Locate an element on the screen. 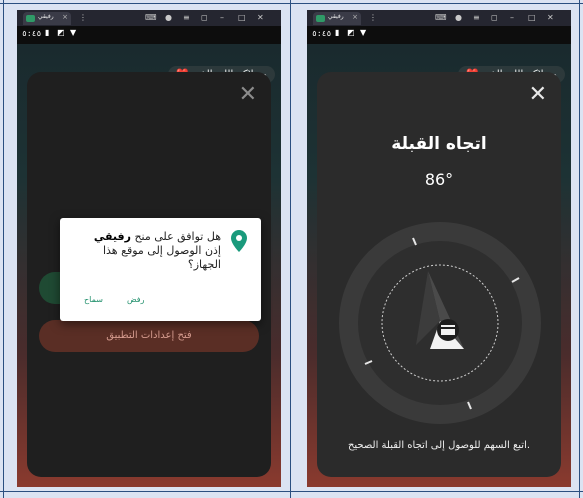 This screenshot has width=583, height=498. qibla-title: اتجاه القبلة is located at coordinates (439, 144).